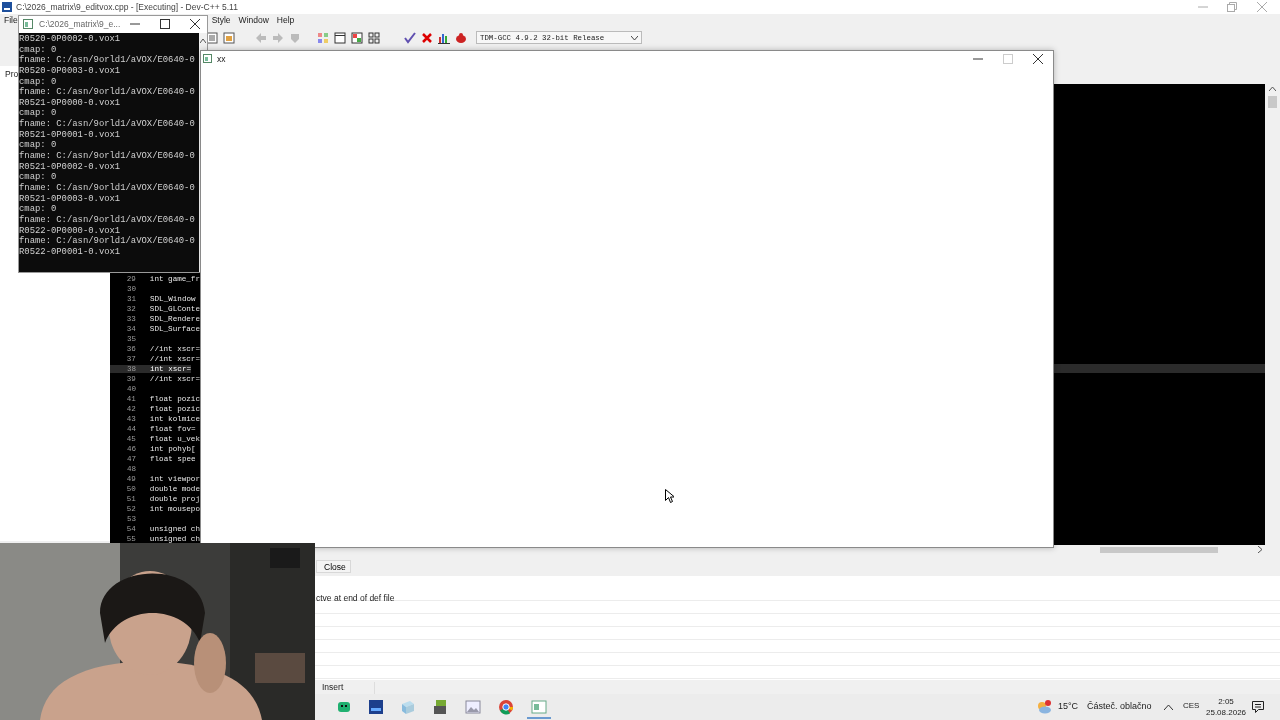 The width and height of the screenshot is (1280, 720). What do you see at coordinates (70, 135) in the screenshot?
I see `console-line: R0521-0P0001-0.vox1` at bounding box center [70, 135].